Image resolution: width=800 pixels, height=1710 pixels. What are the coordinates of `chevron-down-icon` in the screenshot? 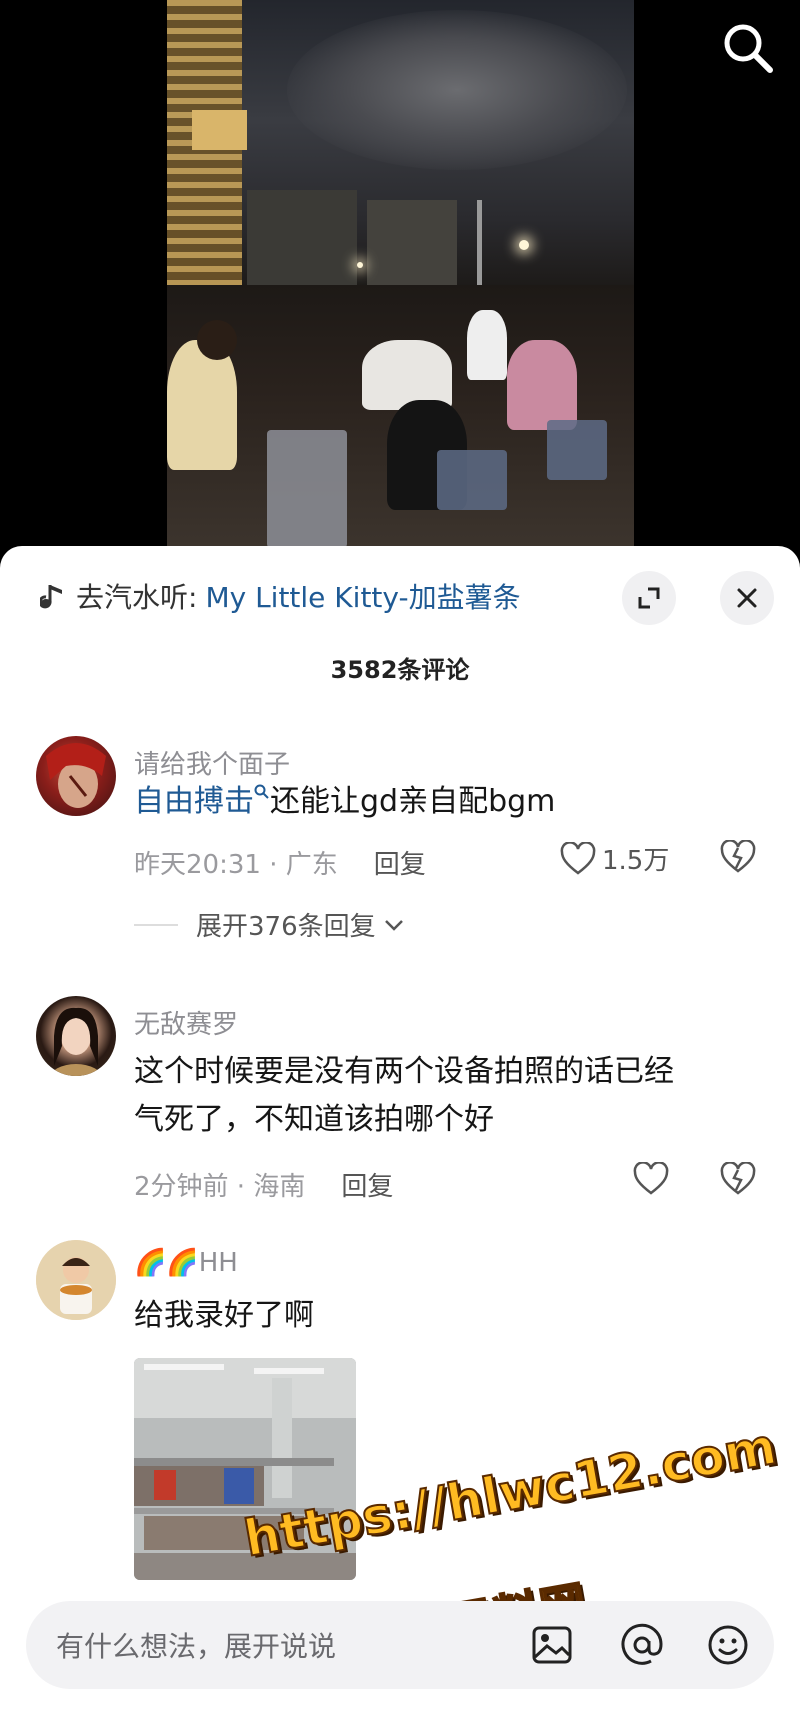 It's located at (393, 925).